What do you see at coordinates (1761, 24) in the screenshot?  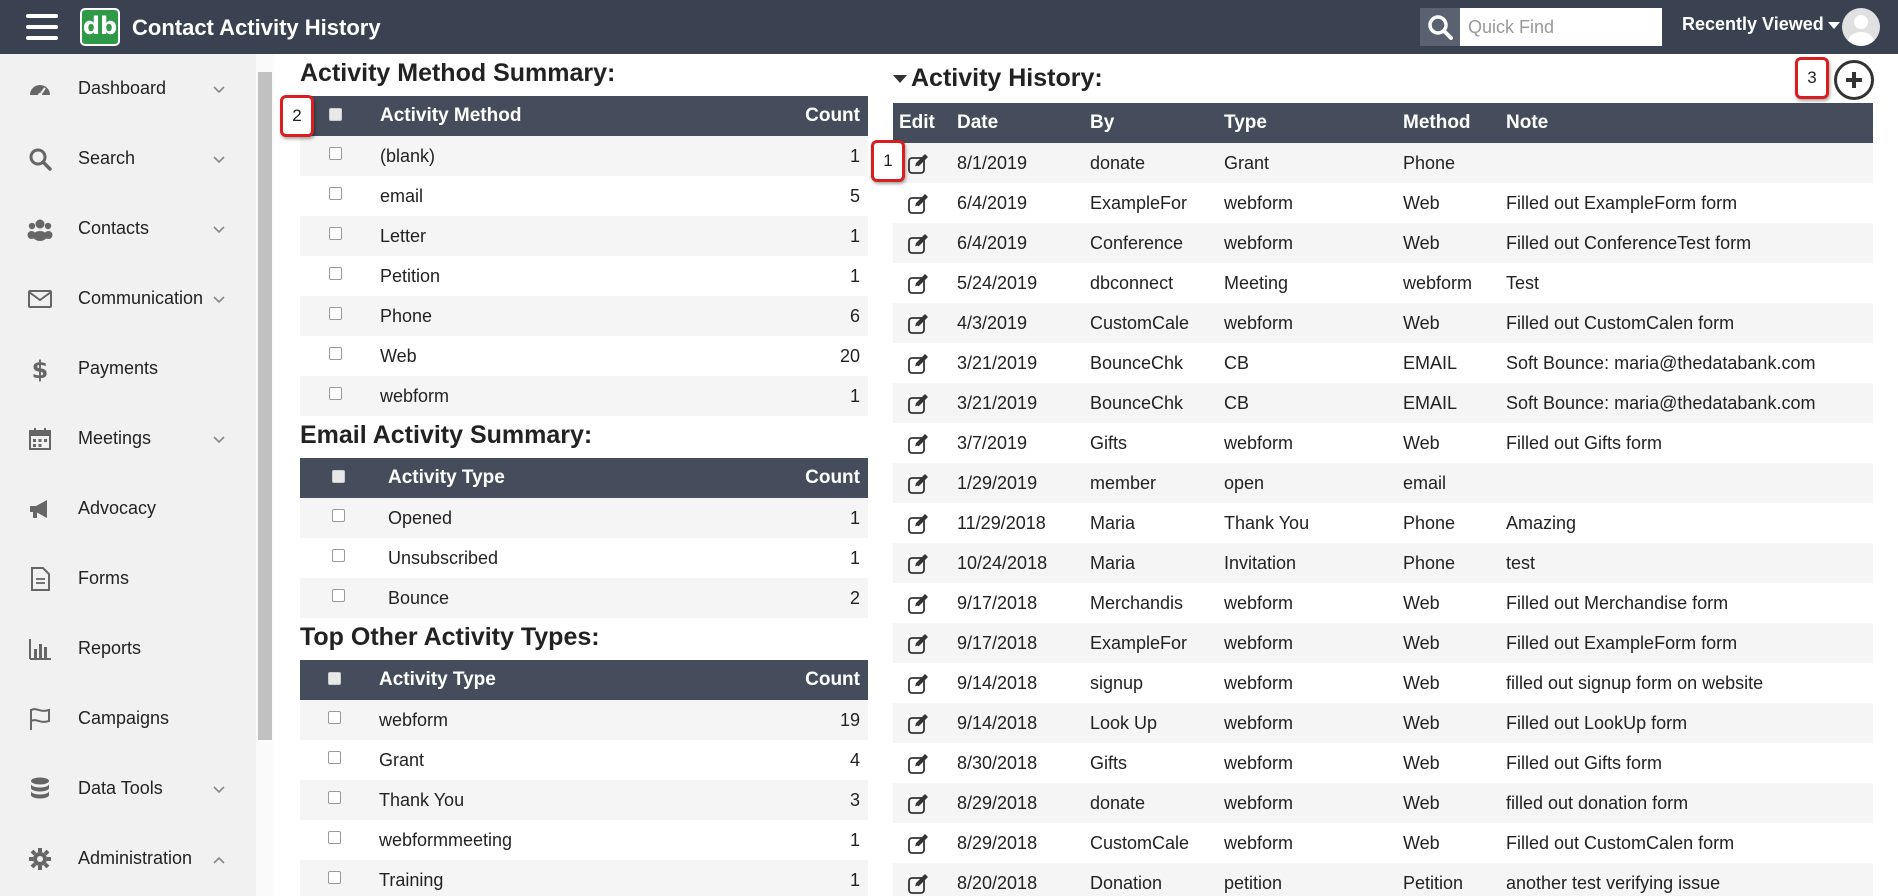 I see `recently-viewed-dropdown: Recently Viewed` at bounding box center [1761, 24].